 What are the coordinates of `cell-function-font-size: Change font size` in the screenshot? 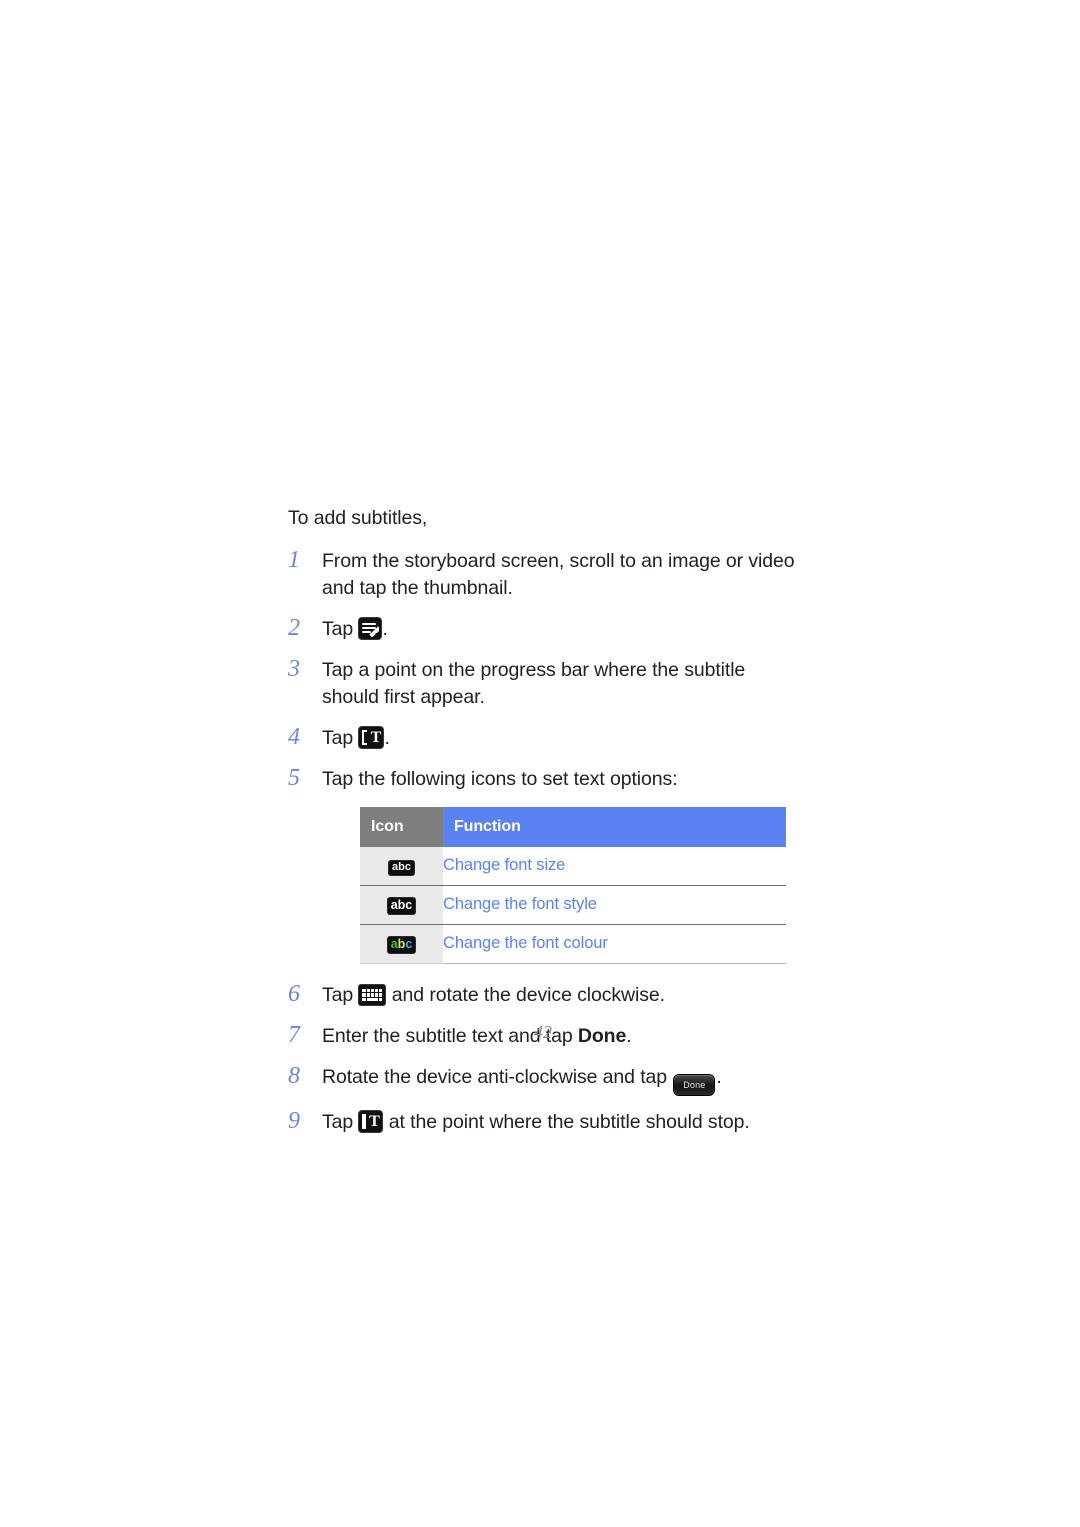 It's located at (614, 866).